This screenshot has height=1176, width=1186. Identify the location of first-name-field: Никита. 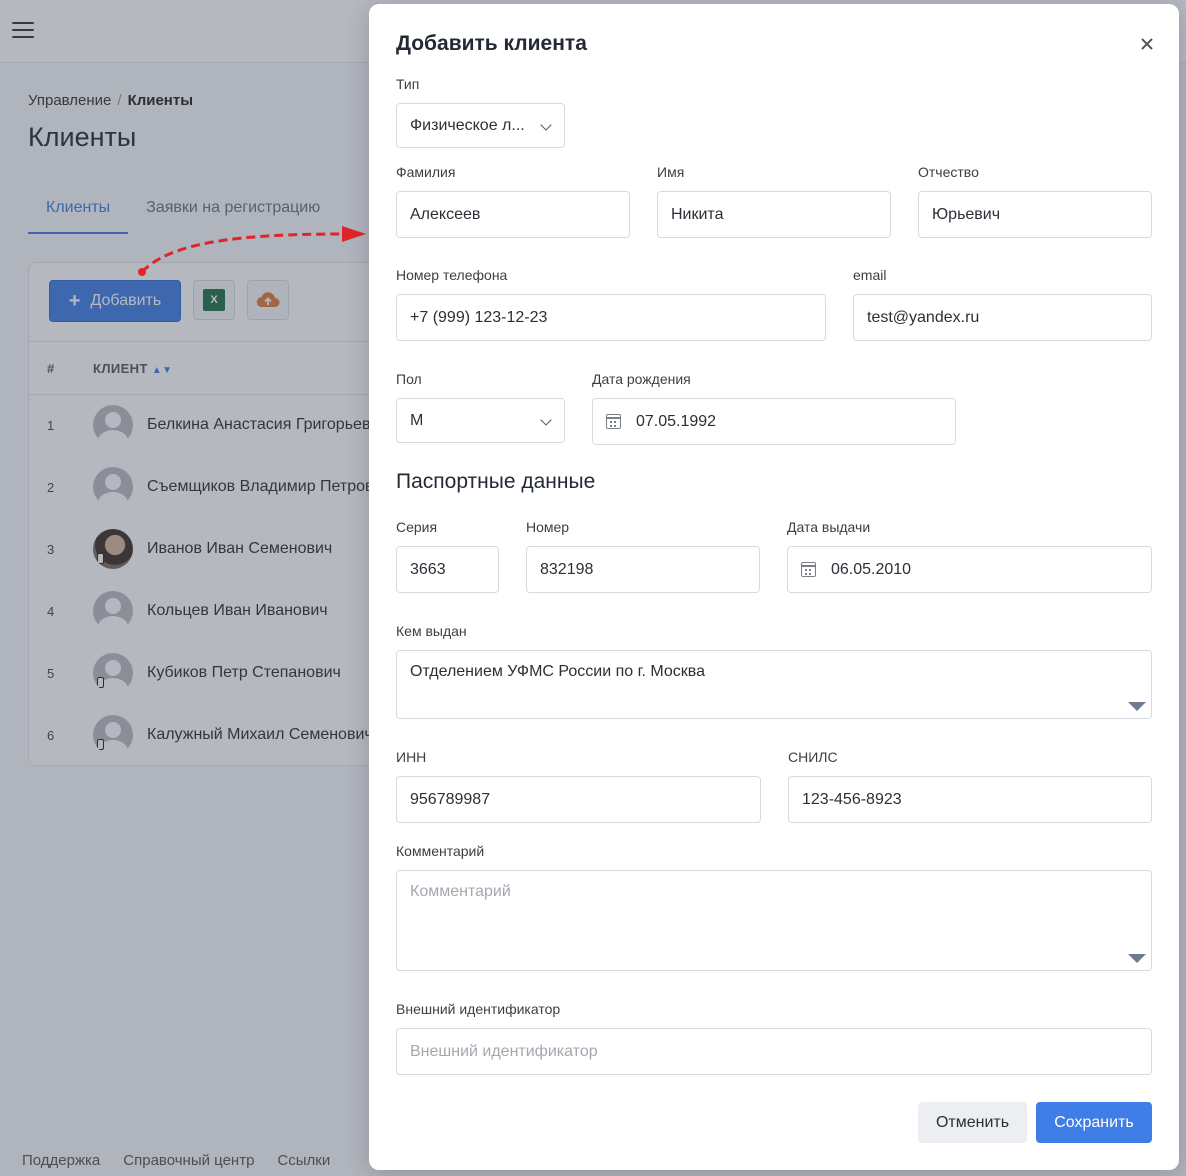
(774, 214).